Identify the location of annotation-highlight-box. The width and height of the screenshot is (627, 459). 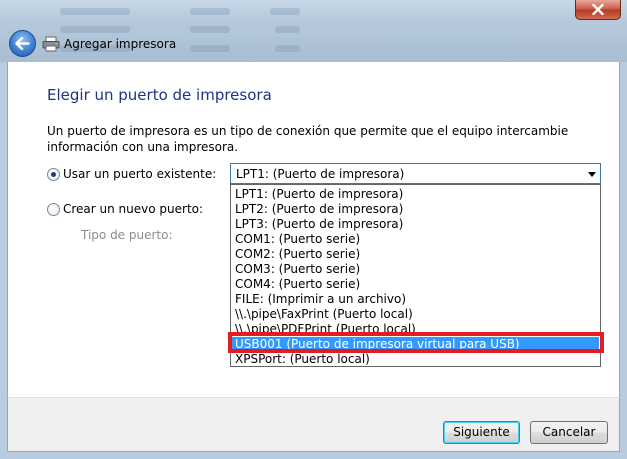
(416, 342).